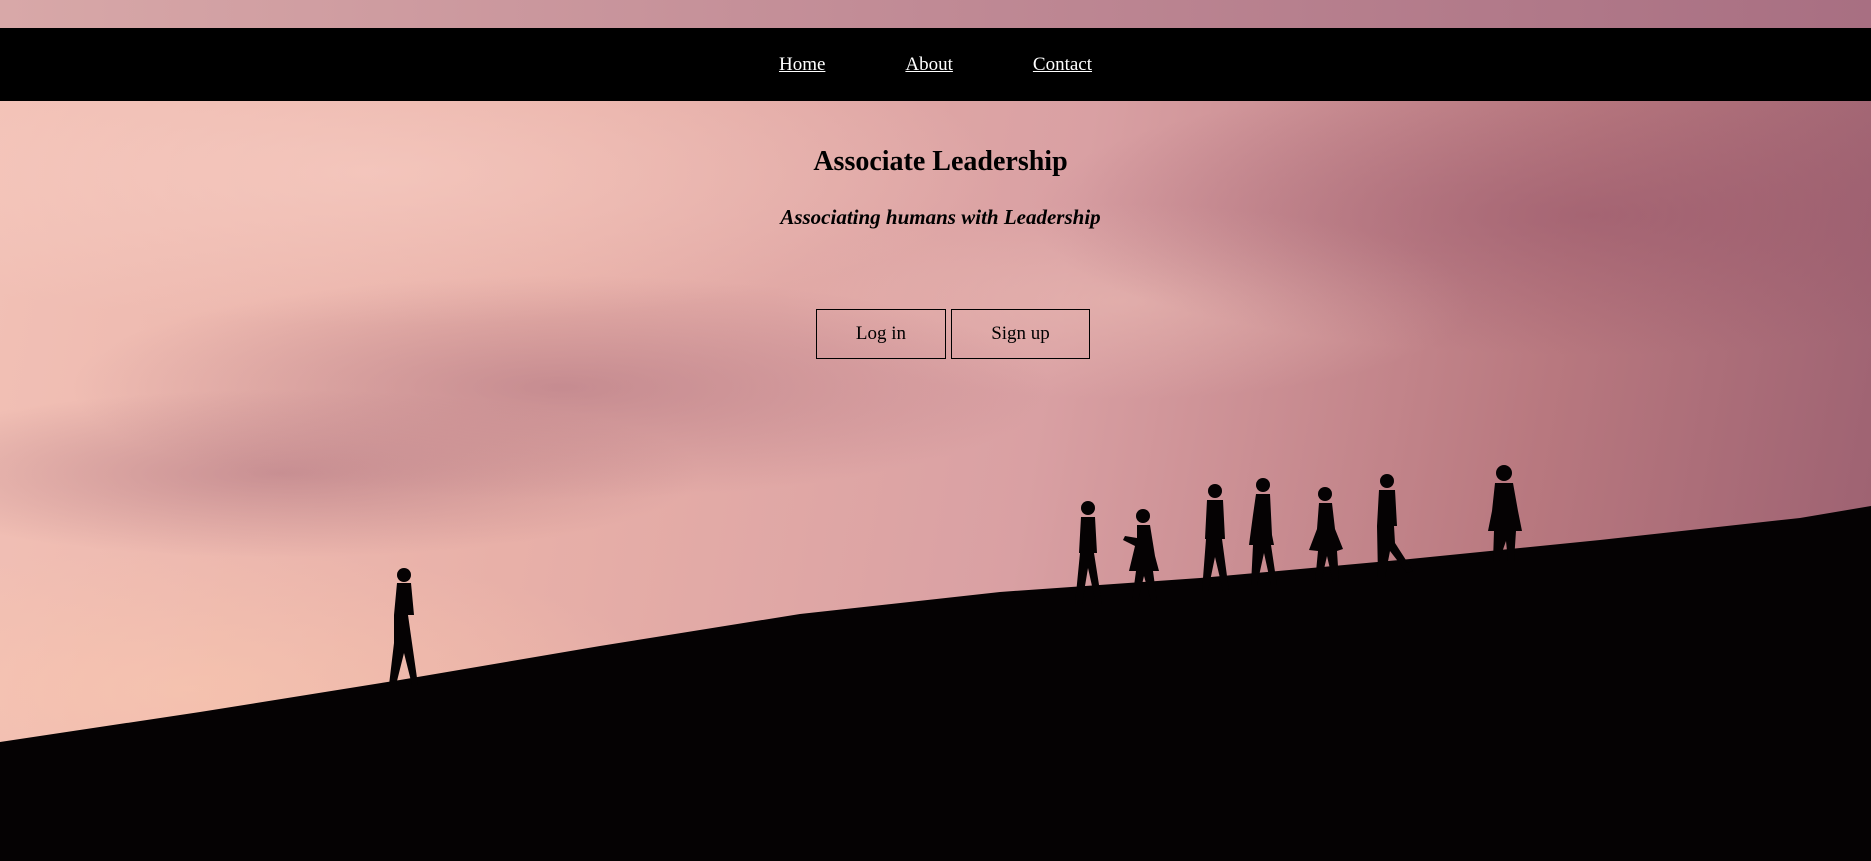 This screenshot has height=861, width=1871. I want to click on hero-subtitle: Associating humans with Leadership, so click(940, 217).